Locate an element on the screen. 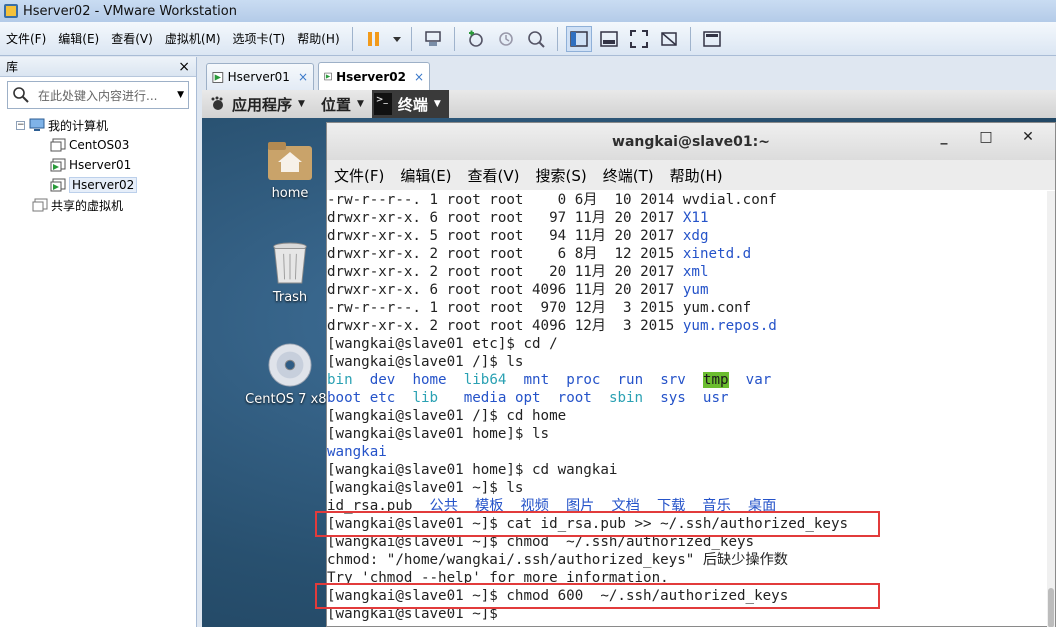 The image size is (1056, 627). tree-item-hserver02: Hserver02 is located at coordinates (98, 185).